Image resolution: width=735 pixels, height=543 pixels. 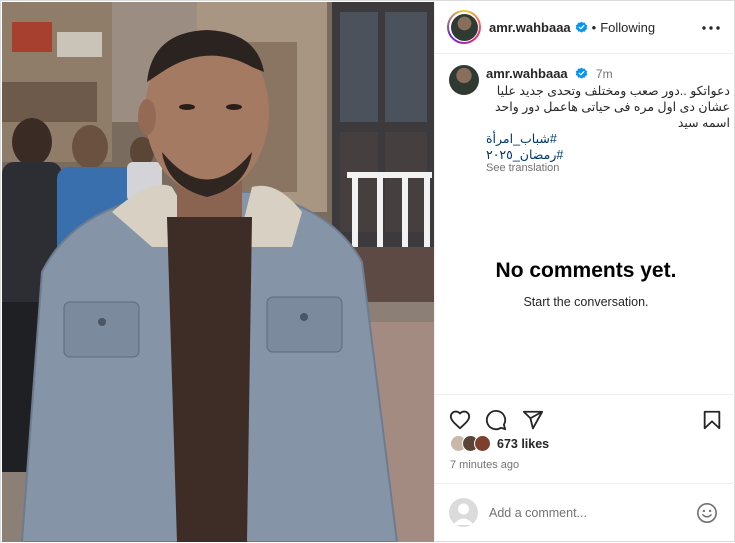 What do you see at coordinates (707, 513) in the screenshot?
I see `emoji-icon` at bounding box center [707, 513].